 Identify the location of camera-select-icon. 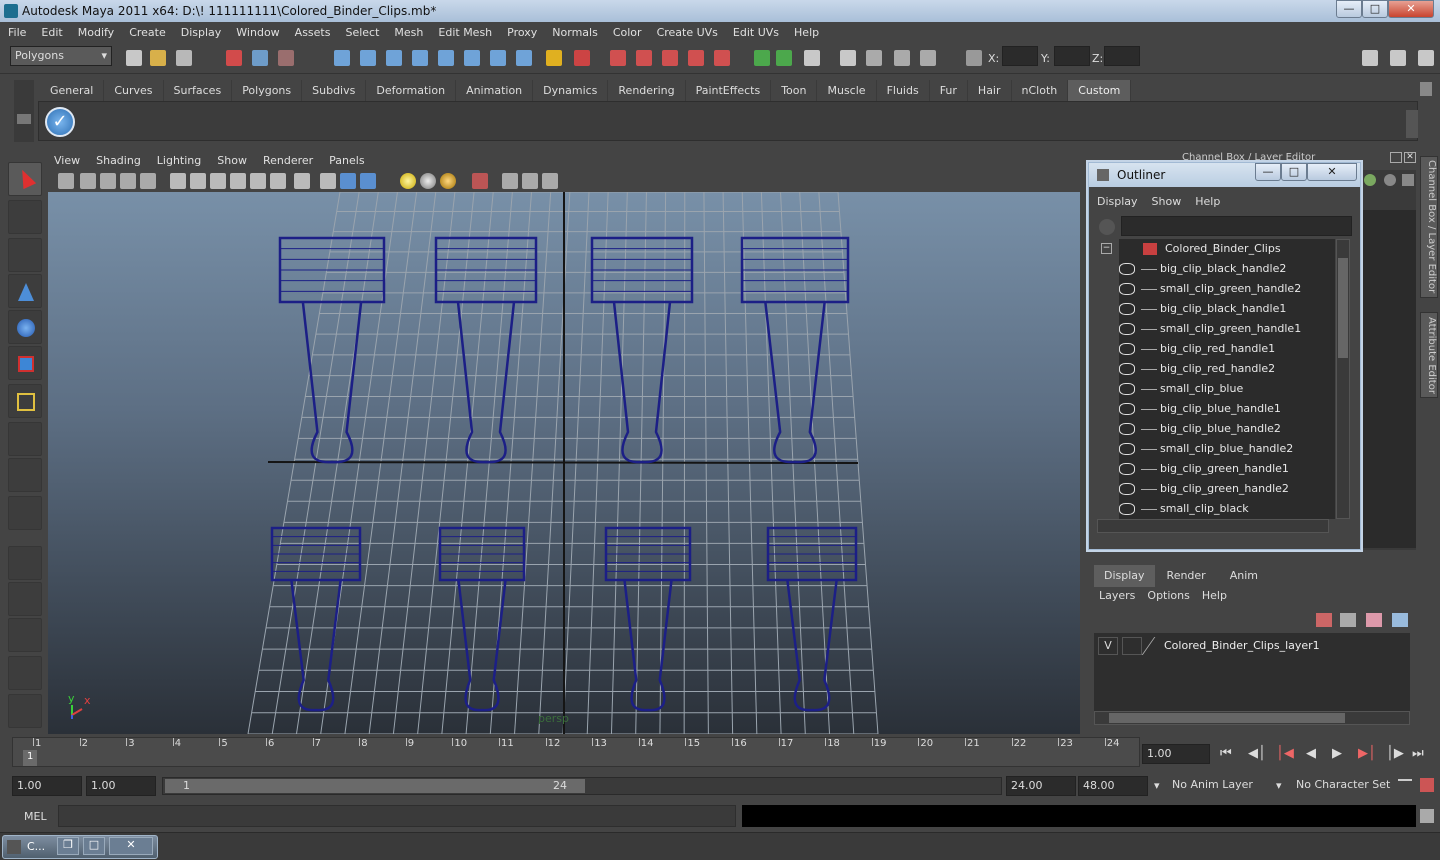
(66, 181).